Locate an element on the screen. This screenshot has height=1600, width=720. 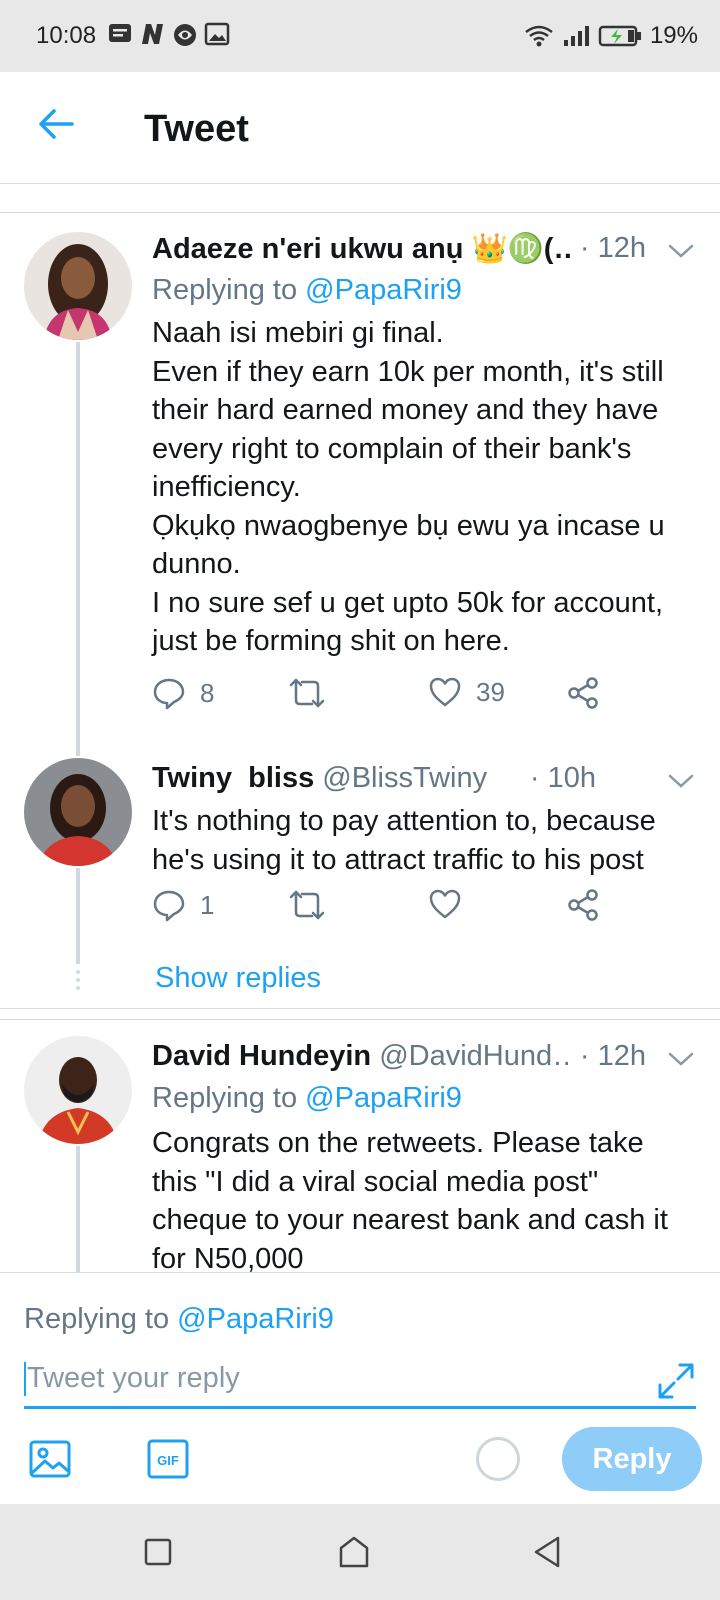
reply-submit-button: Reply is located at coordinates (632, 1459).